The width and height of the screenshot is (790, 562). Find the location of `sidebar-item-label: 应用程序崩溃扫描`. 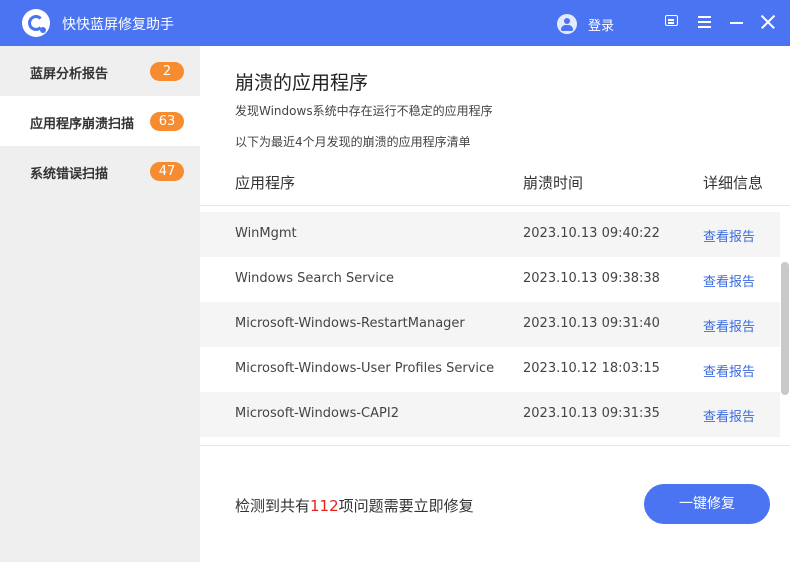

sidebar-item-label: 应用程序崩溃扫描 is located at coordinates (82, 124).